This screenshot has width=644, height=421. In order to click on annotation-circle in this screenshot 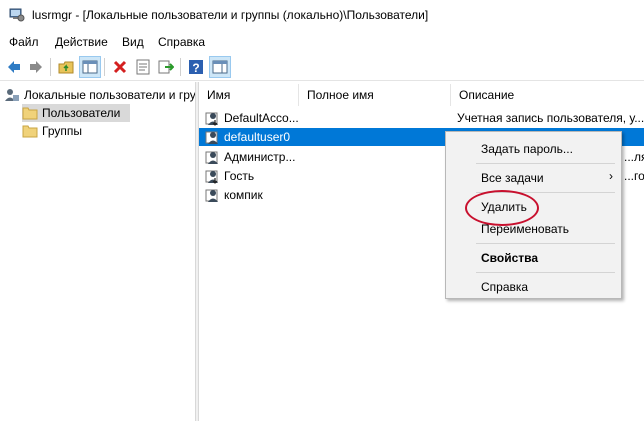, I will do `click(502, 208)`.